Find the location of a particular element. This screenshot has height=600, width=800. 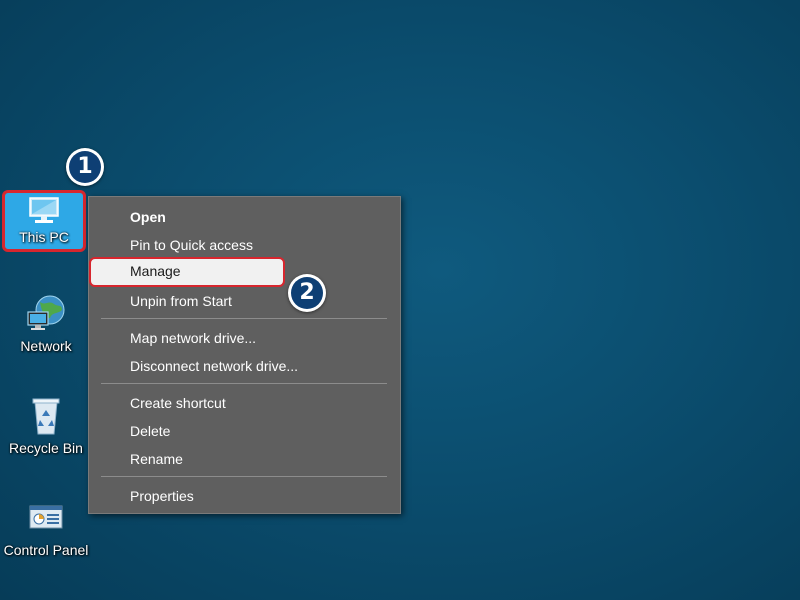

menu-item-rename: Rename is located at coordinates (244, 459).